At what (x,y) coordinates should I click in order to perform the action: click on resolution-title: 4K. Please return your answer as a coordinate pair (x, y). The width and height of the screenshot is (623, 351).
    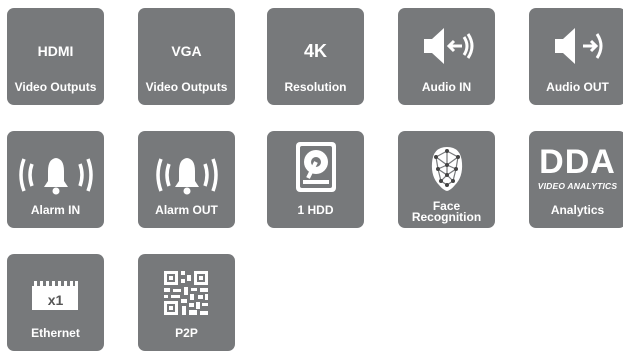
    Looking at the image, I should click on (315, 51).